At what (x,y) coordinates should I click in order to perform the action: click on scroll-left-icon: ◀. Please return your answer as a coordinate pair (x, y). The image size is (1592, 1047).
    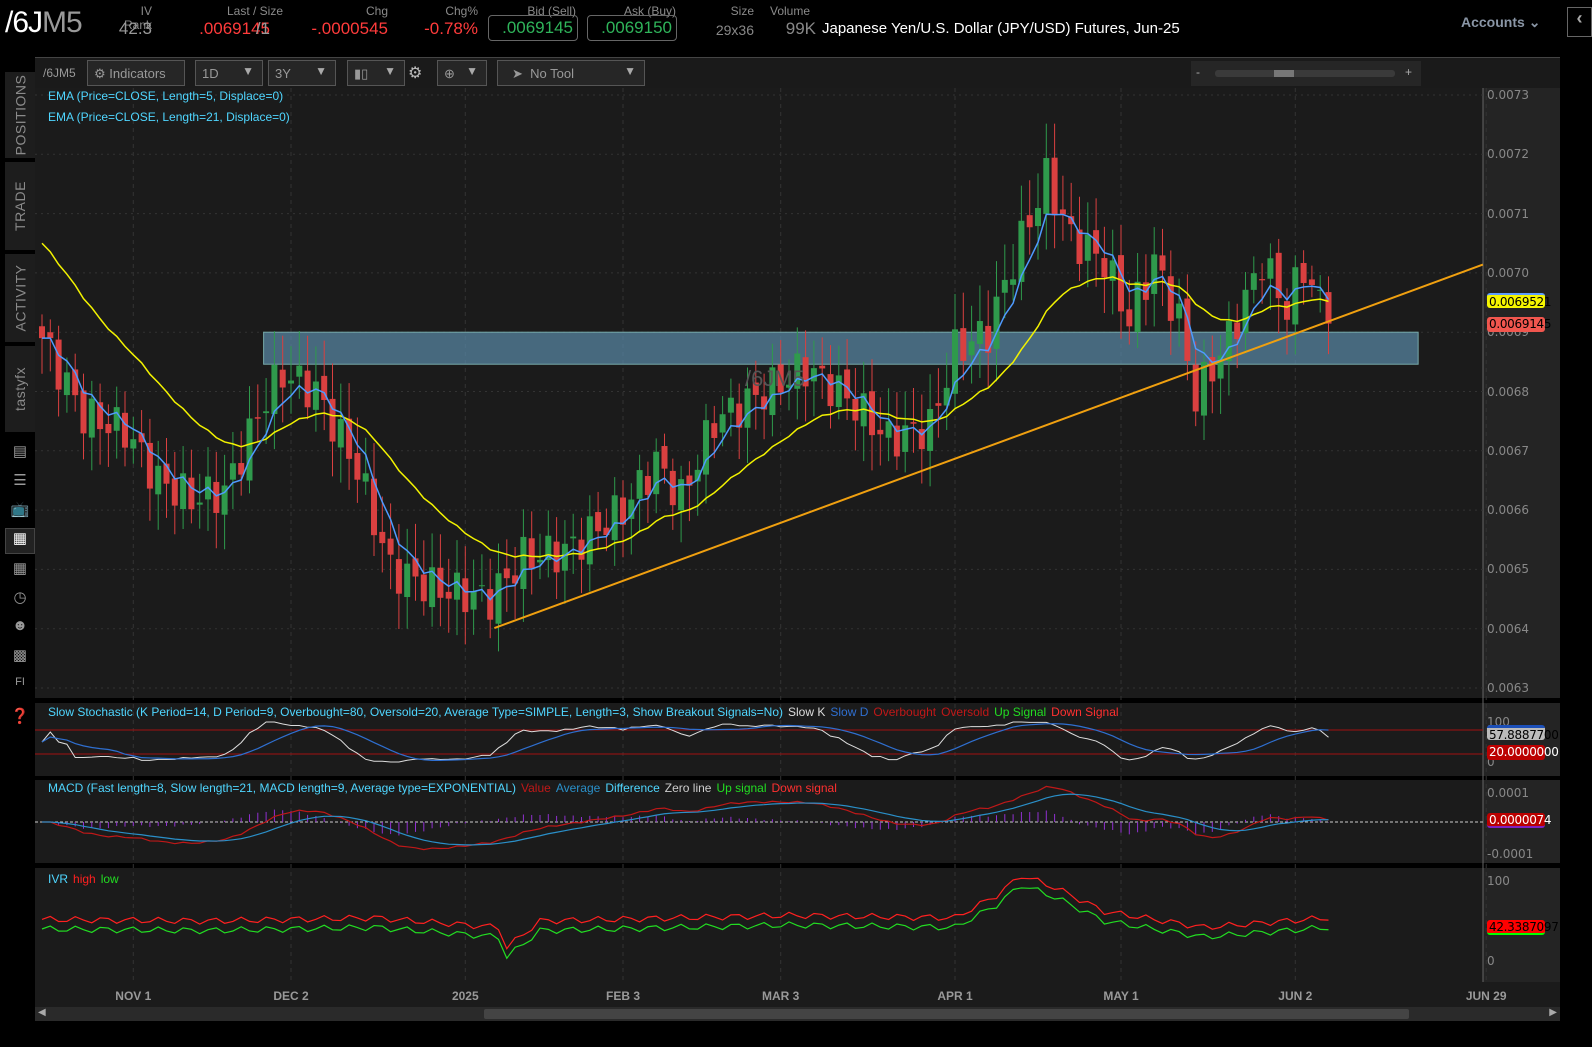
    Looking at the image, I should click on (42, 1012).